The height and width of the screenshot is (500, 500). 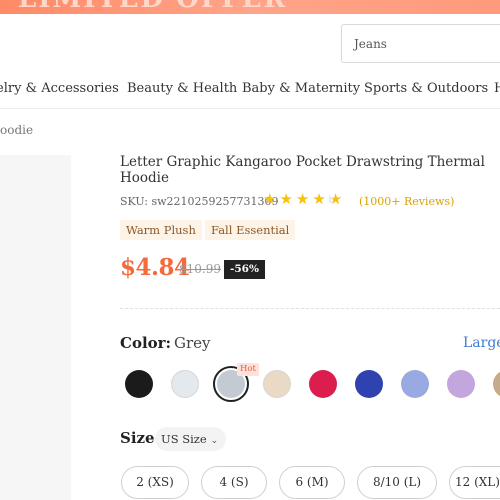 What do you see at coordinates (474, 482) in the screenshot?
I see `size-option-12-xl: 12 (XL)` at bounding box center [474, 482].